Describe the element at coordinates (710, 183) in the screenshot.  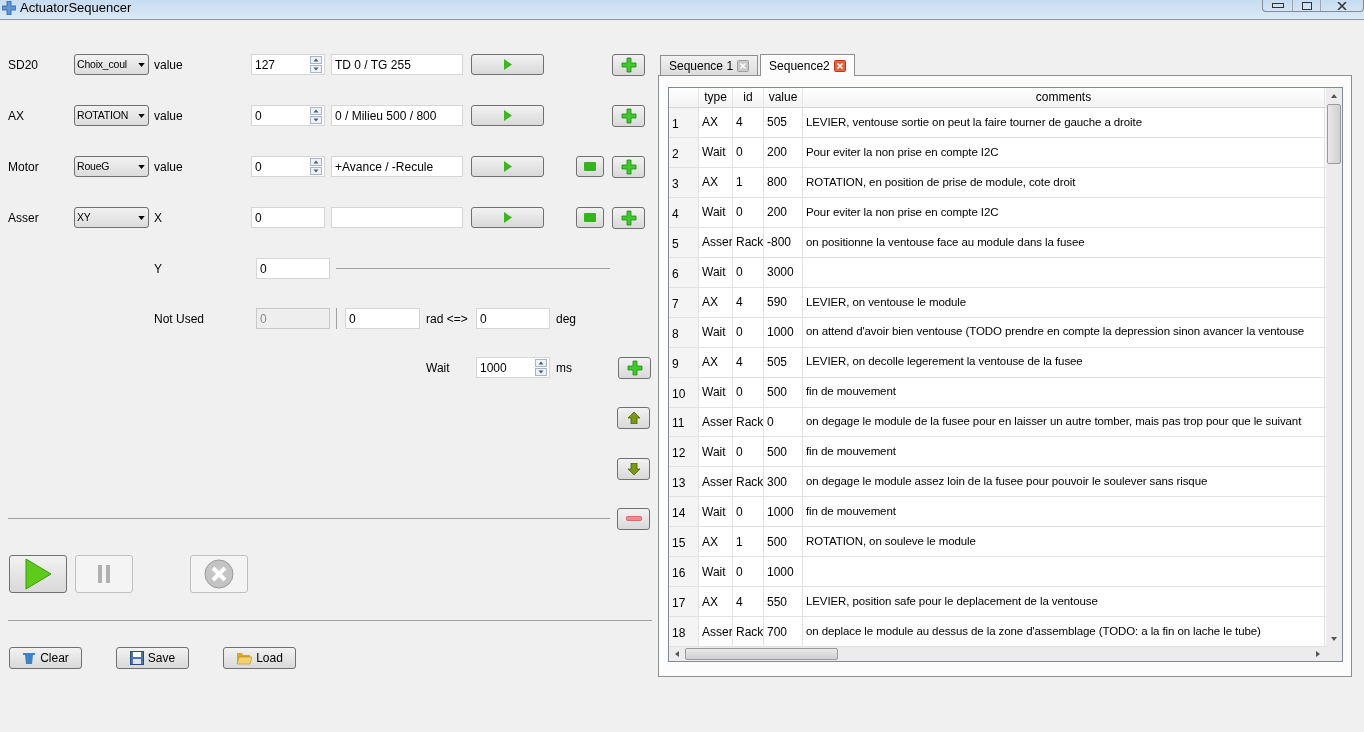
I see `table-cell-text: AX` at that location.